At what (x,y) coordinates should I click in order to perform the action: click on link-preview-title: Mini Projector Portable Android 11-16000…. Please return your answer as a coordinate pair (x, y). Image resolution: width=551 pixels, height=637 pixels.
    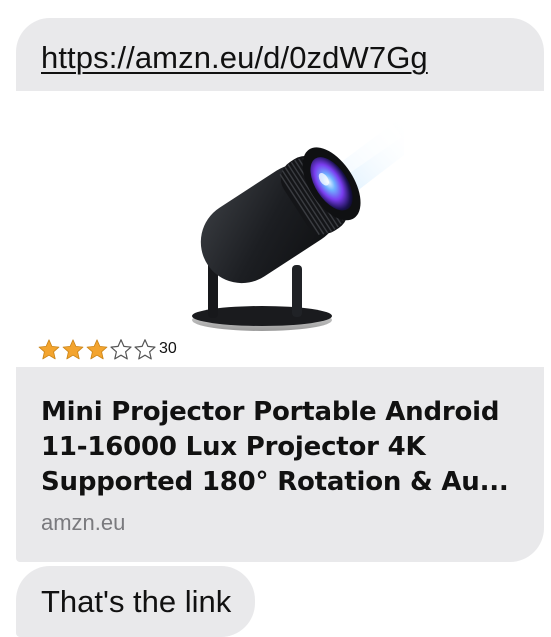
    Looking at the image, I should click on (280, 447).